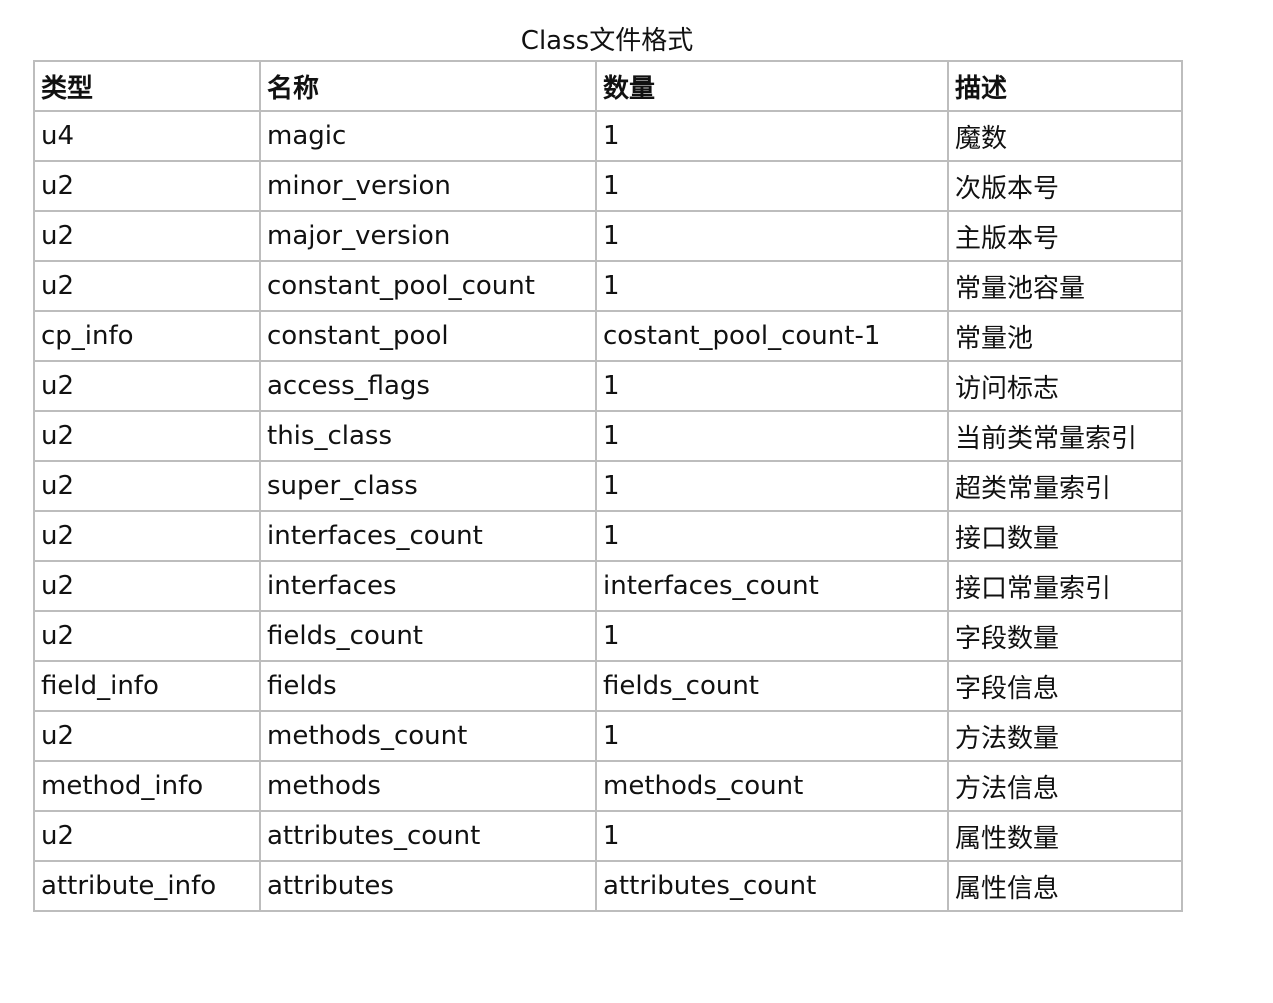 This screenshot has width=1273, height=1003. Describe the element at coordinates (147, 786) in the screenshot. I see `cell-type: method_info` at that location.